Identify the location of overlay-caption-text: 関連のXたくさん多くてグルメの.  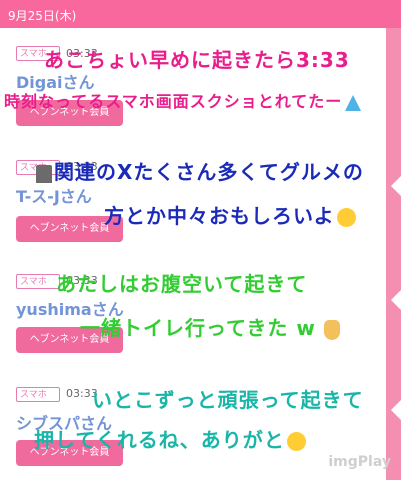
(209, 172).